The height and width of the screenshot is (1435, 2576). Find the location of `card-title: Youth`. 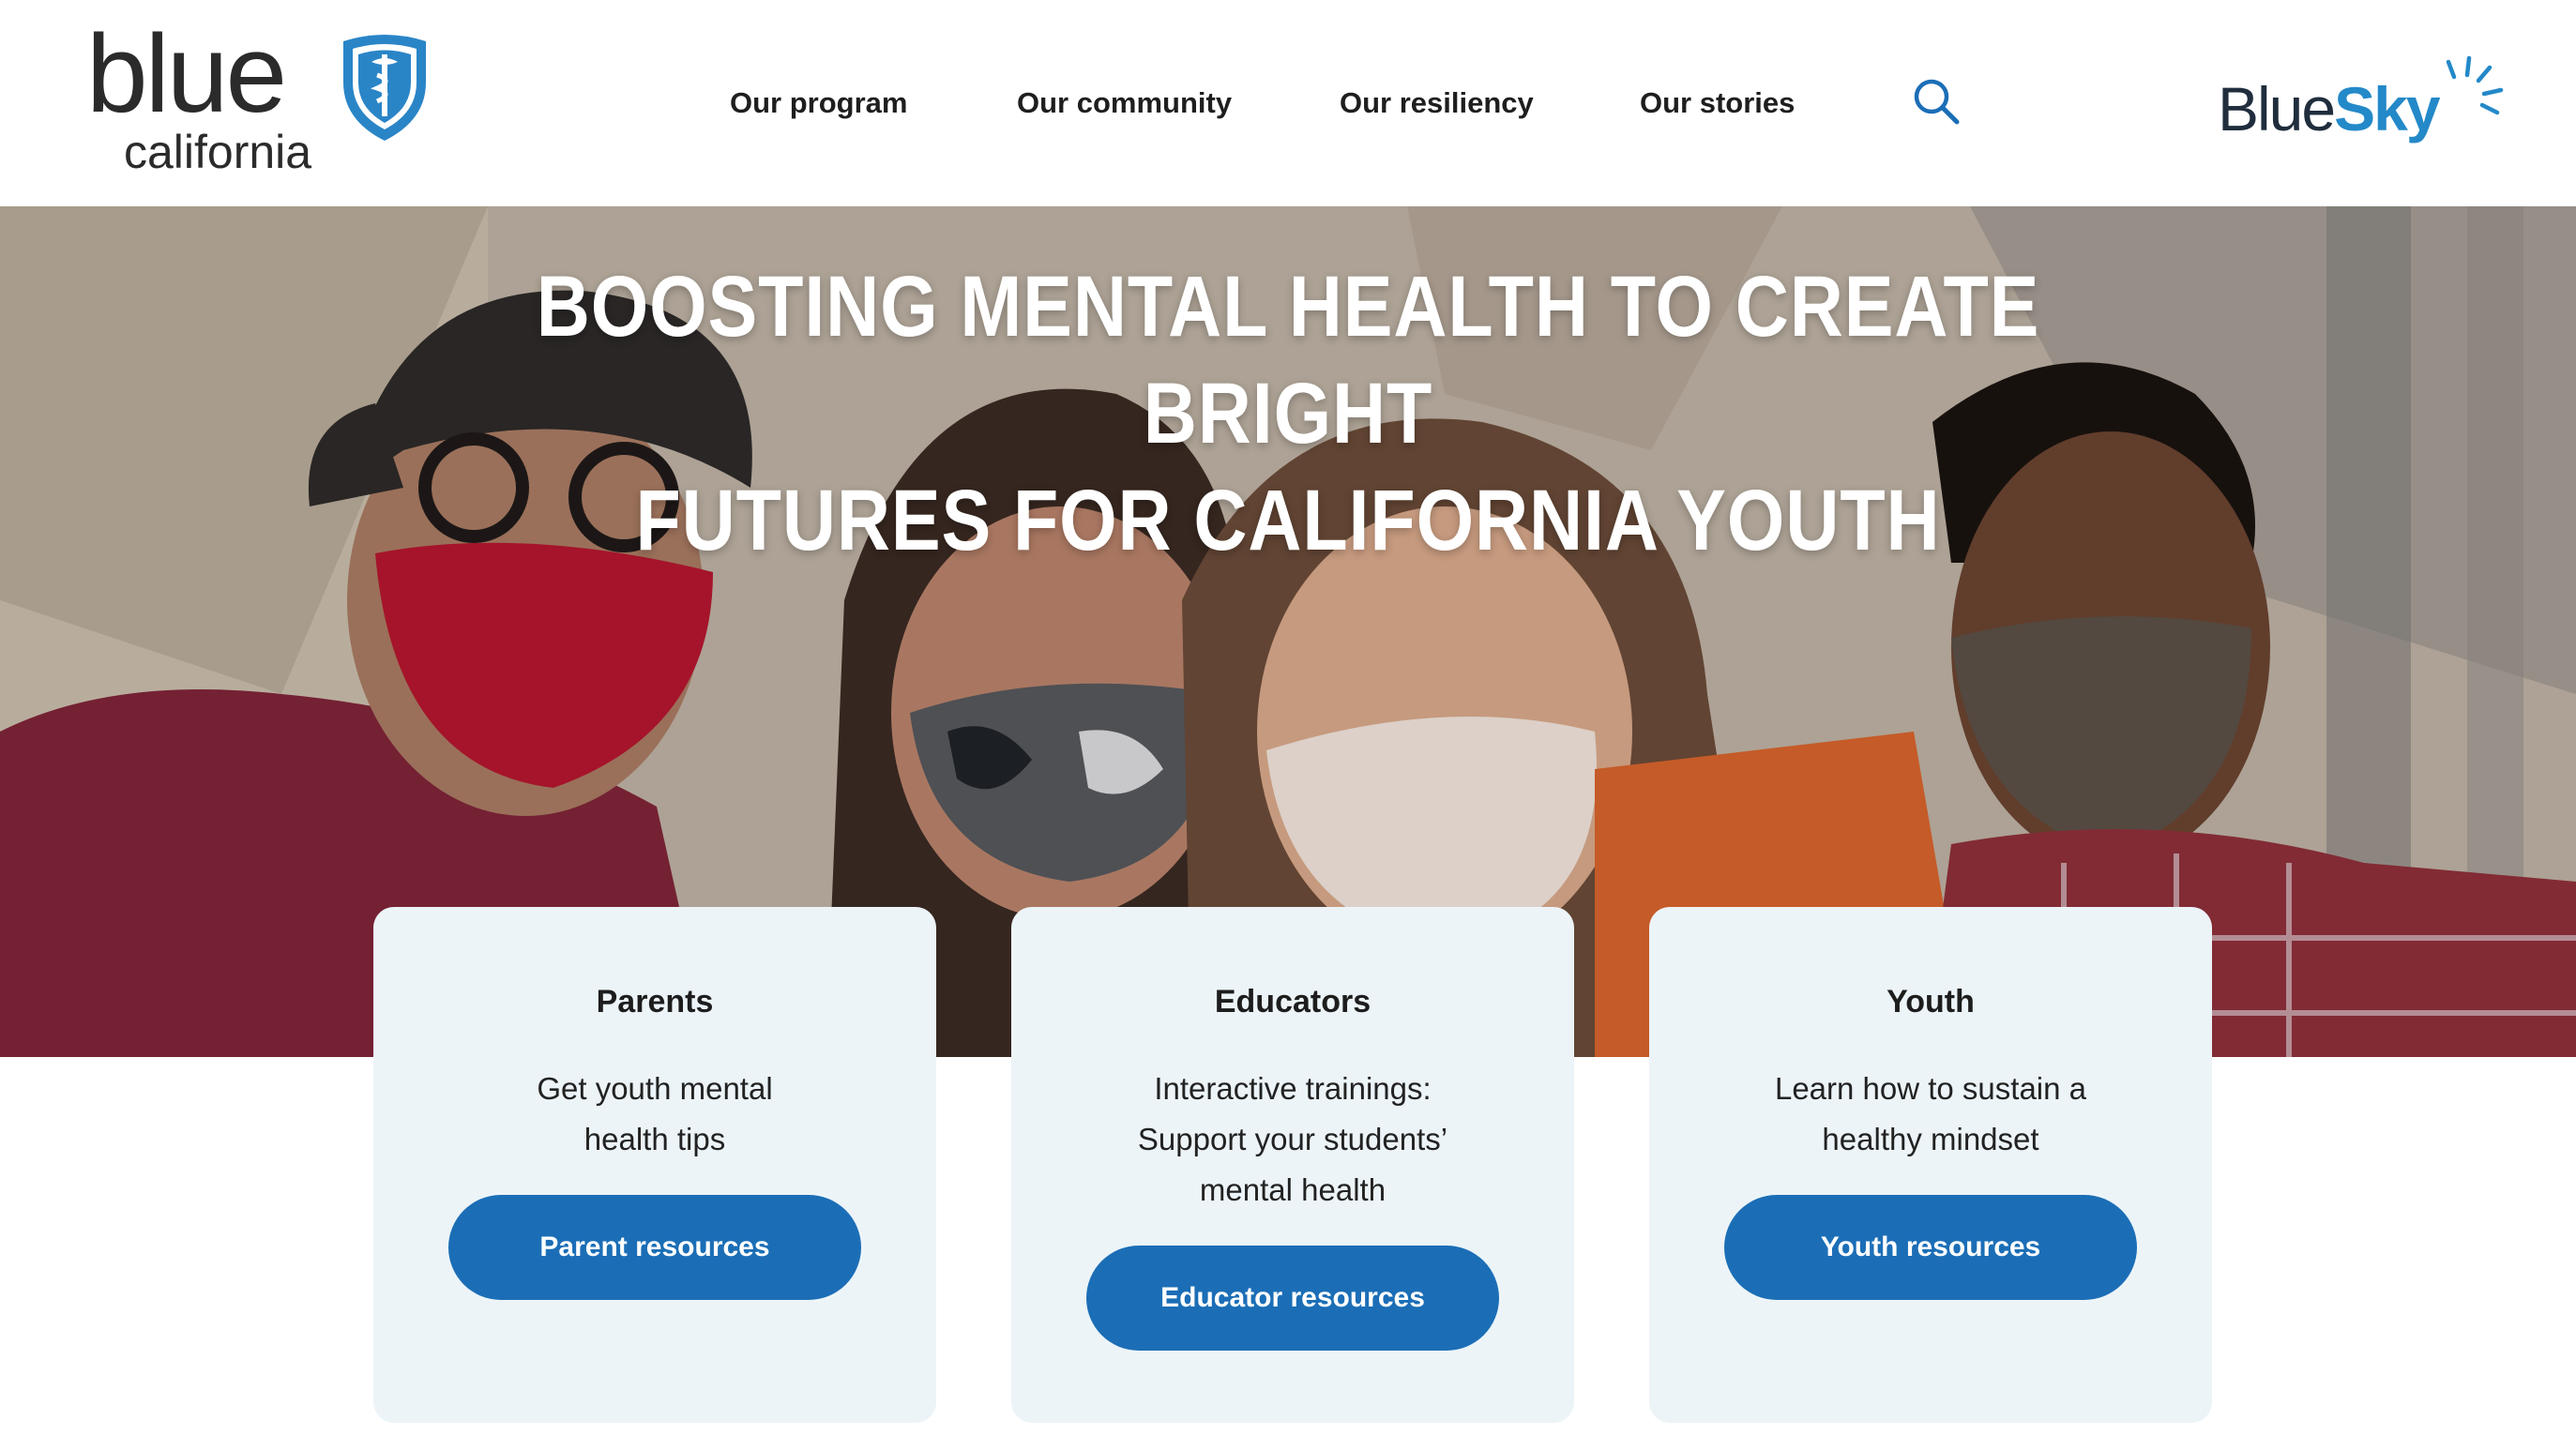

card-title: Youth is located at coordinates (1931, 1002).